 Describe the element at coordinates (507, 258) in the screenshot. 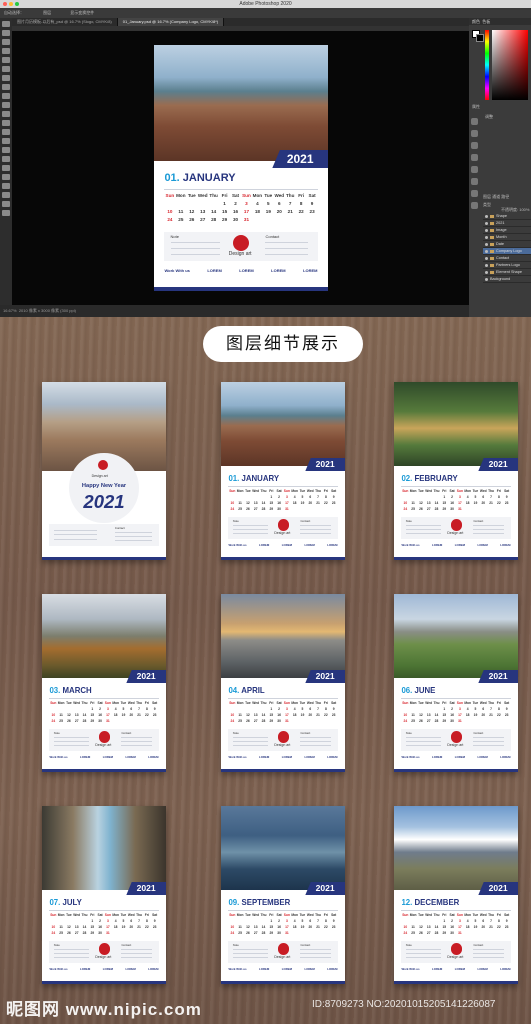

I see `layer-row: Contact` at that location.